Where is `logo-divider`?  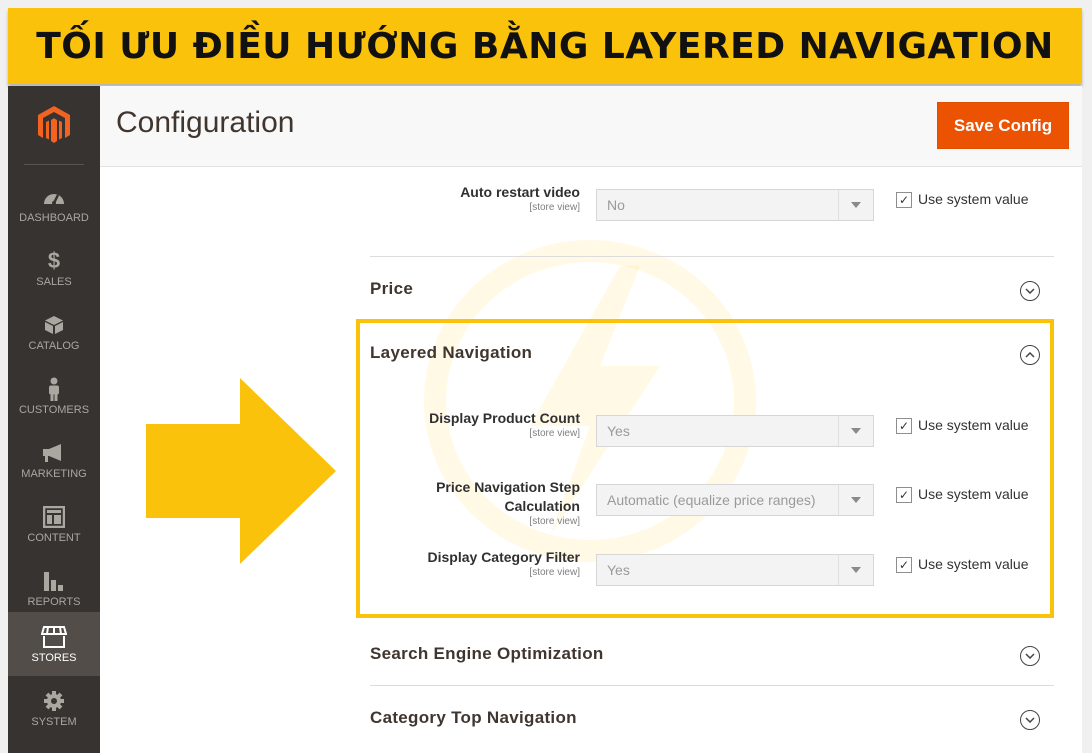
logo-divider is located at coordinates (54, 164).